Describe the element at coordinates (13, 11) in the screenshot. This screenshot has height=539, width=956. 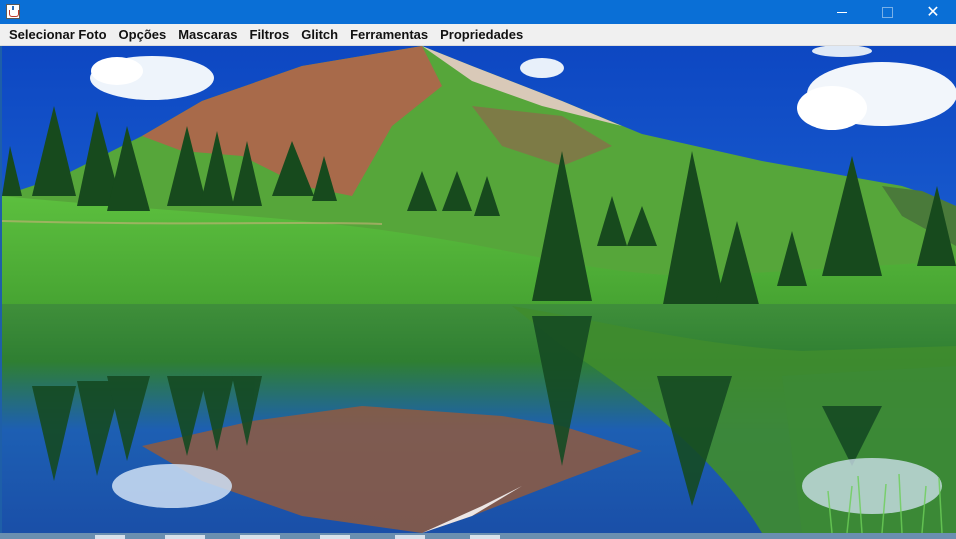
I see `java-cup-icon` at that location.